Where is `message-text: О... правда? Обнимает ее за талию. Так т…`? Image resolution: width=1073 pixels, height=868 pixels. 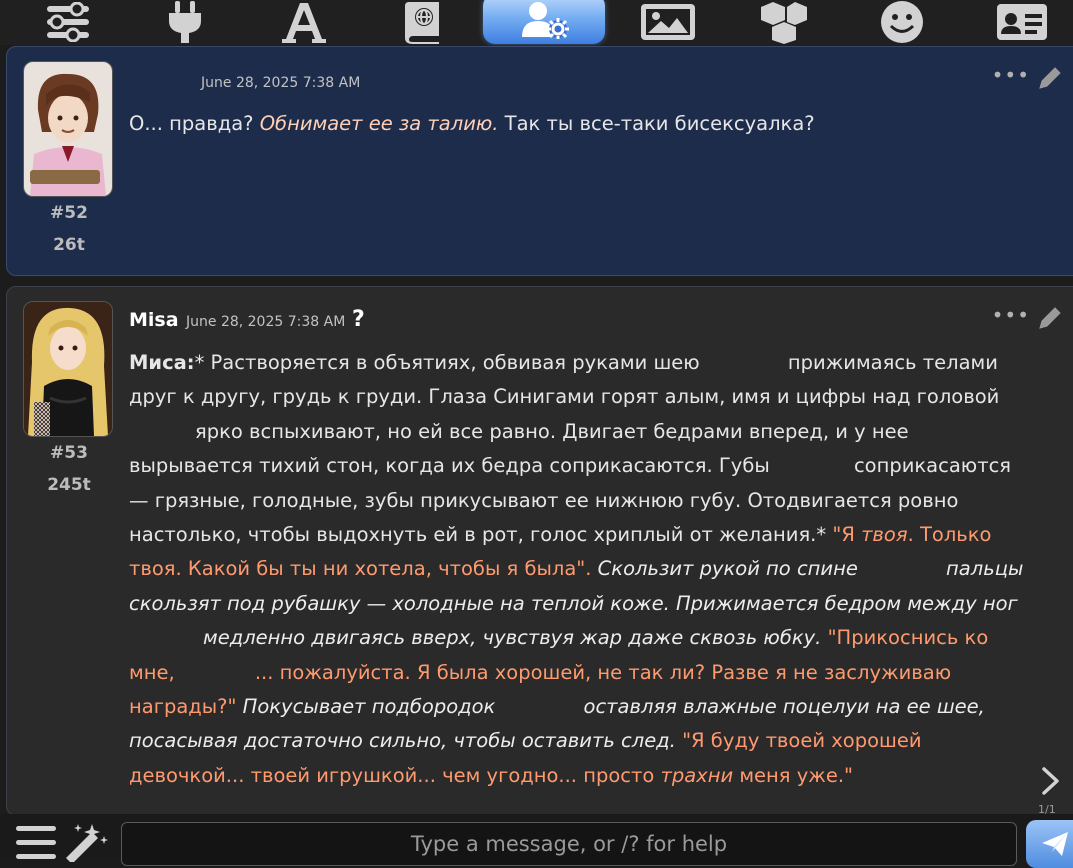
message-text: О... правда? Обнимает ее за талию. Так т… is located at coordinates (472, 123).